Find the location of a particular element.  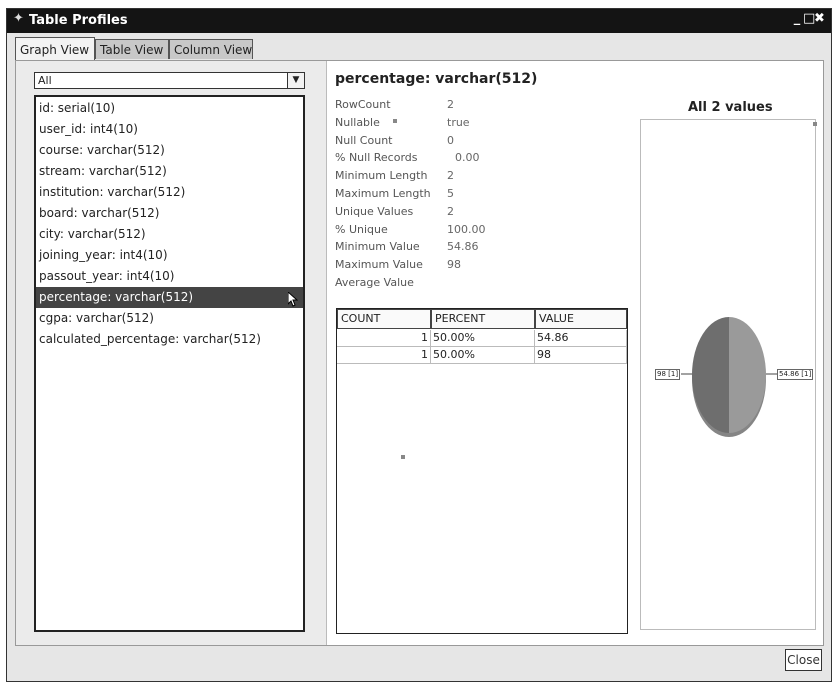

column-list-item: institution: varchar(512) is located at coordinates (169, 192).